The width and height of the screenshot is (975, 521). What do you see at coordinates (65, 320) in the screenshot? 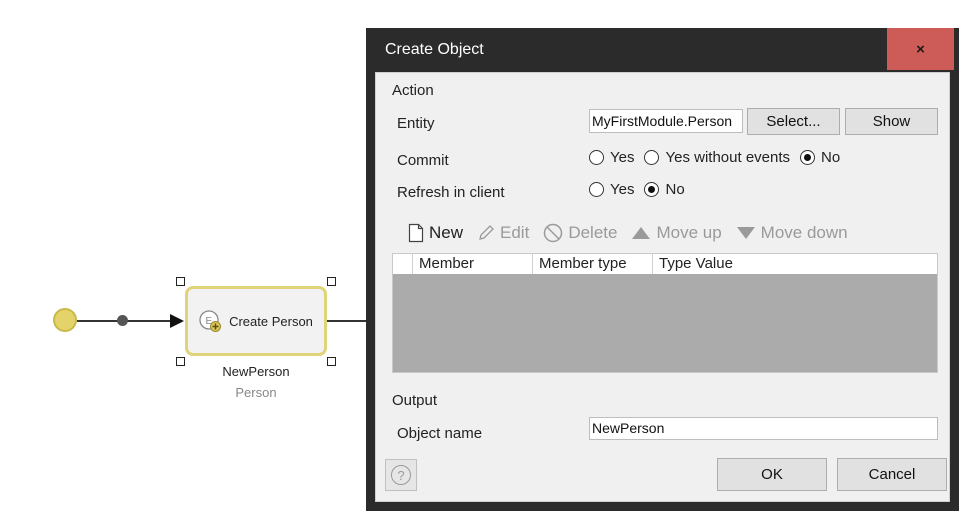
I see `start-event` at bounding box center [65, 320].